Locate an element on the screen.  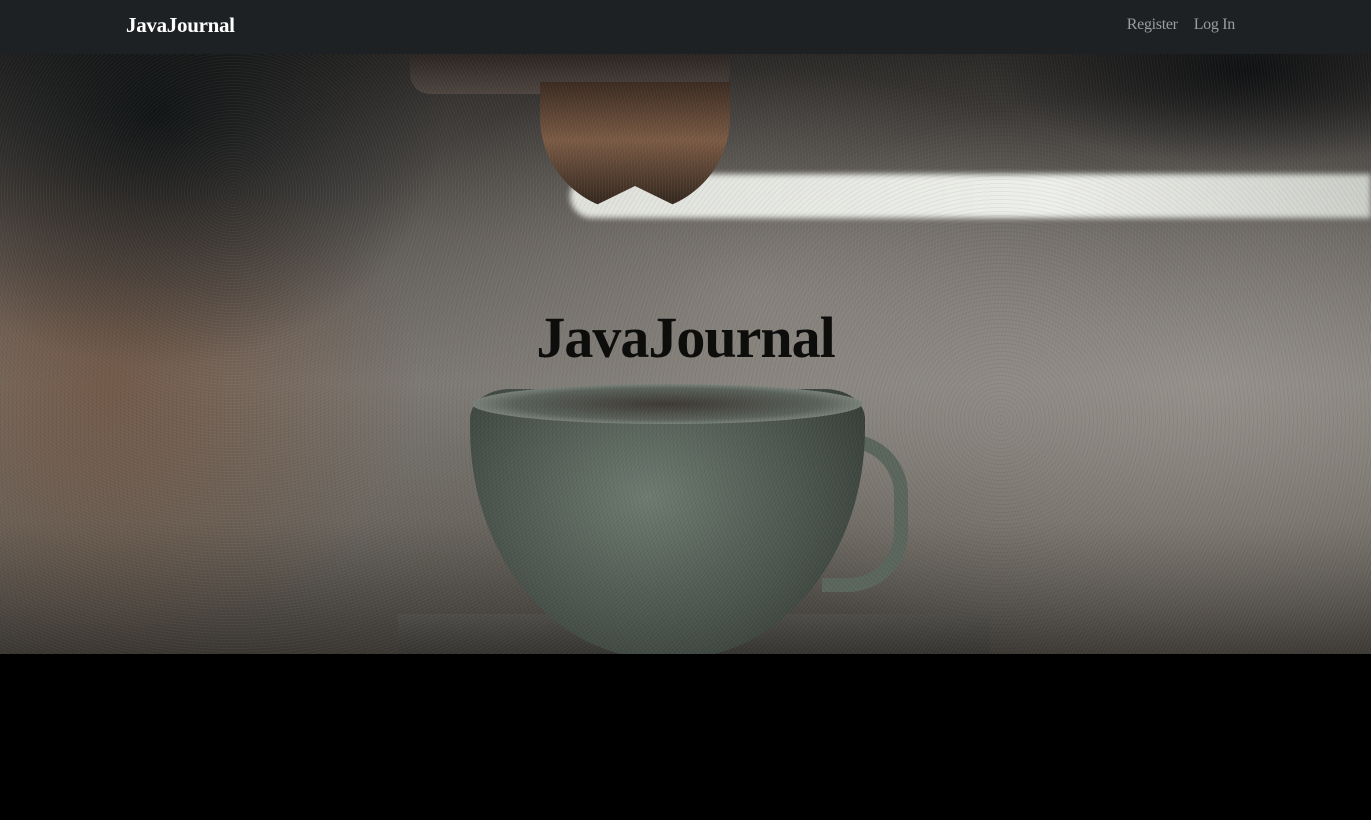
brand-logo-link: JavaJournal is located at coordinates (180, 25).